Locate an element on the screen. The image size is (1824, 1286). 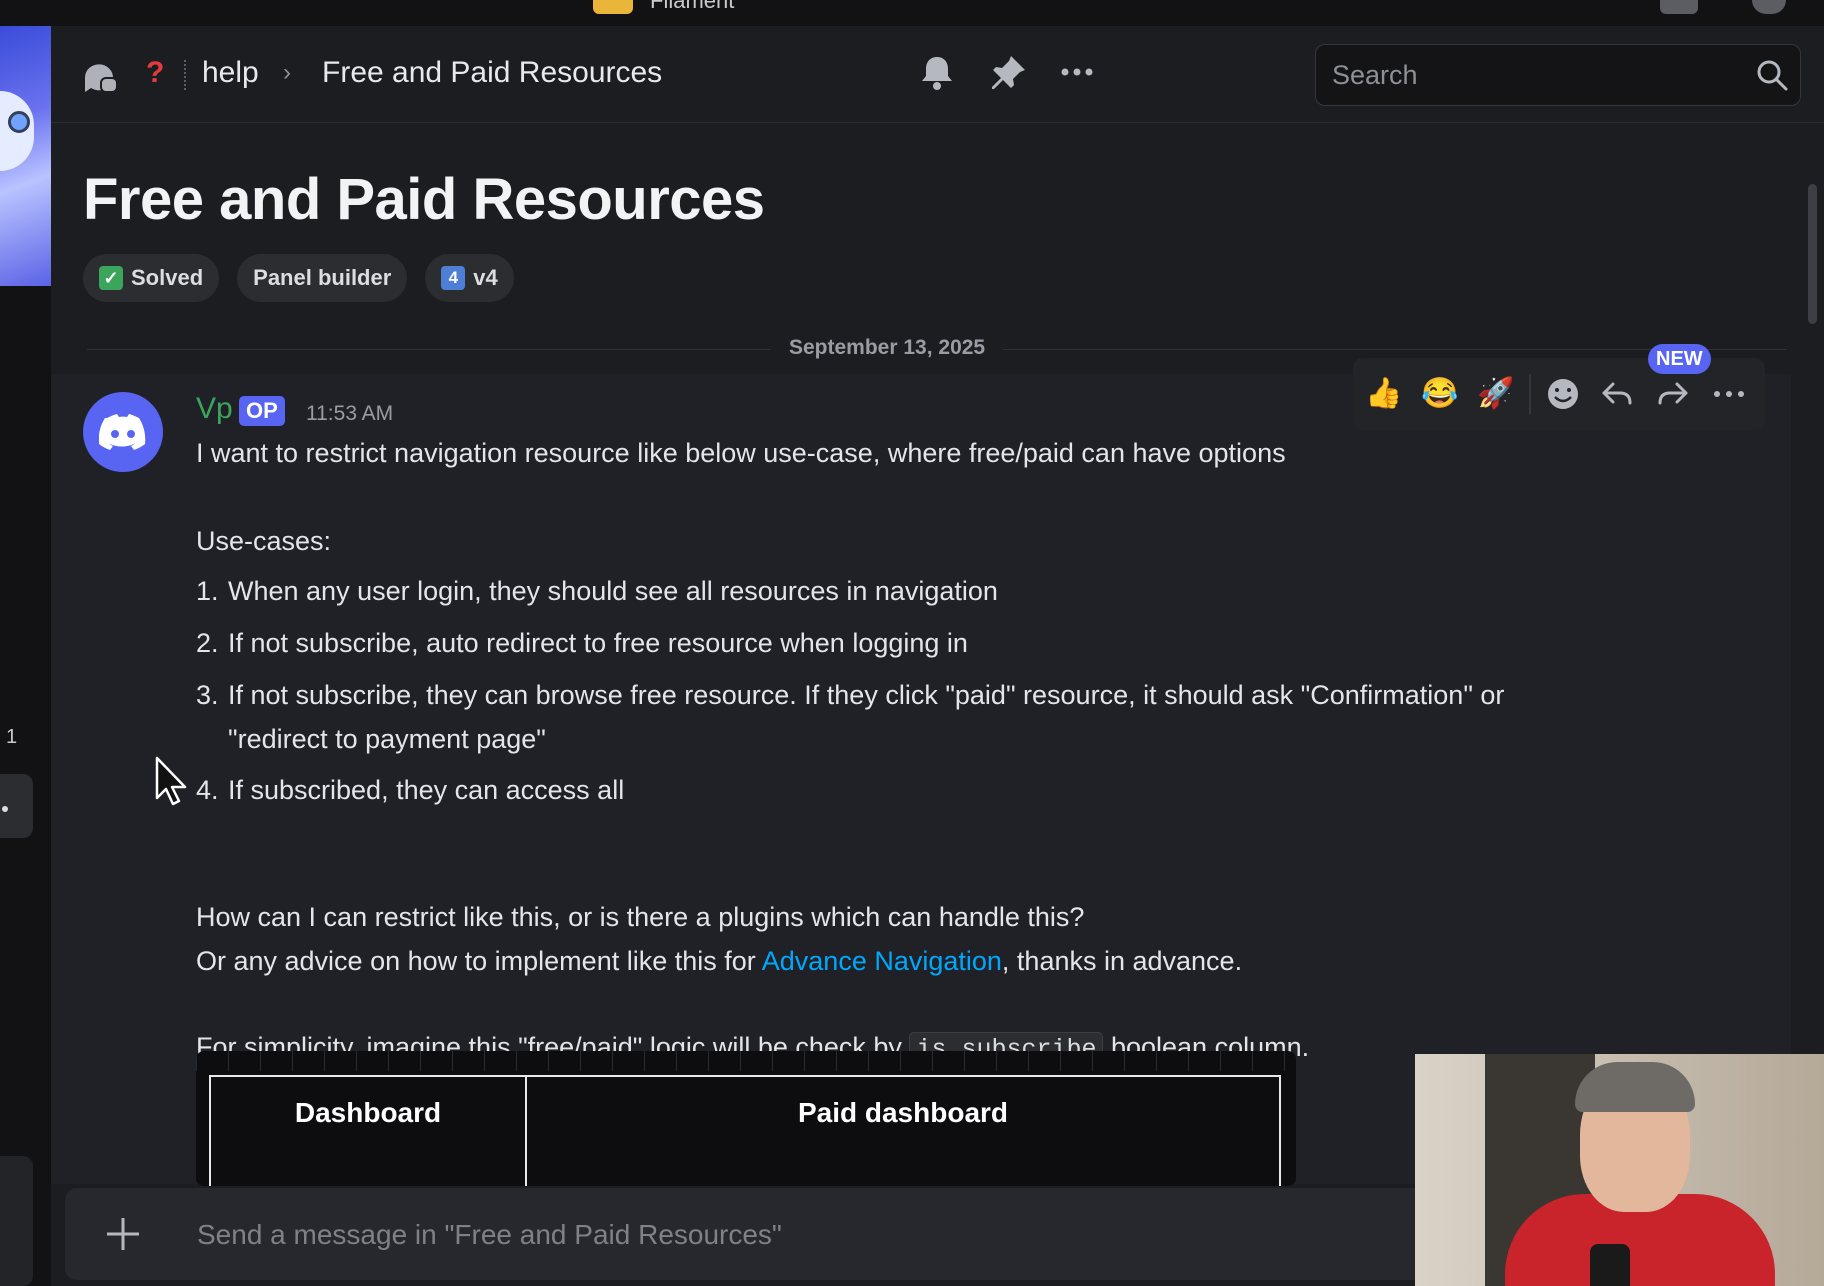
webcam-person-hair is located at coordinates (1635, 1087).